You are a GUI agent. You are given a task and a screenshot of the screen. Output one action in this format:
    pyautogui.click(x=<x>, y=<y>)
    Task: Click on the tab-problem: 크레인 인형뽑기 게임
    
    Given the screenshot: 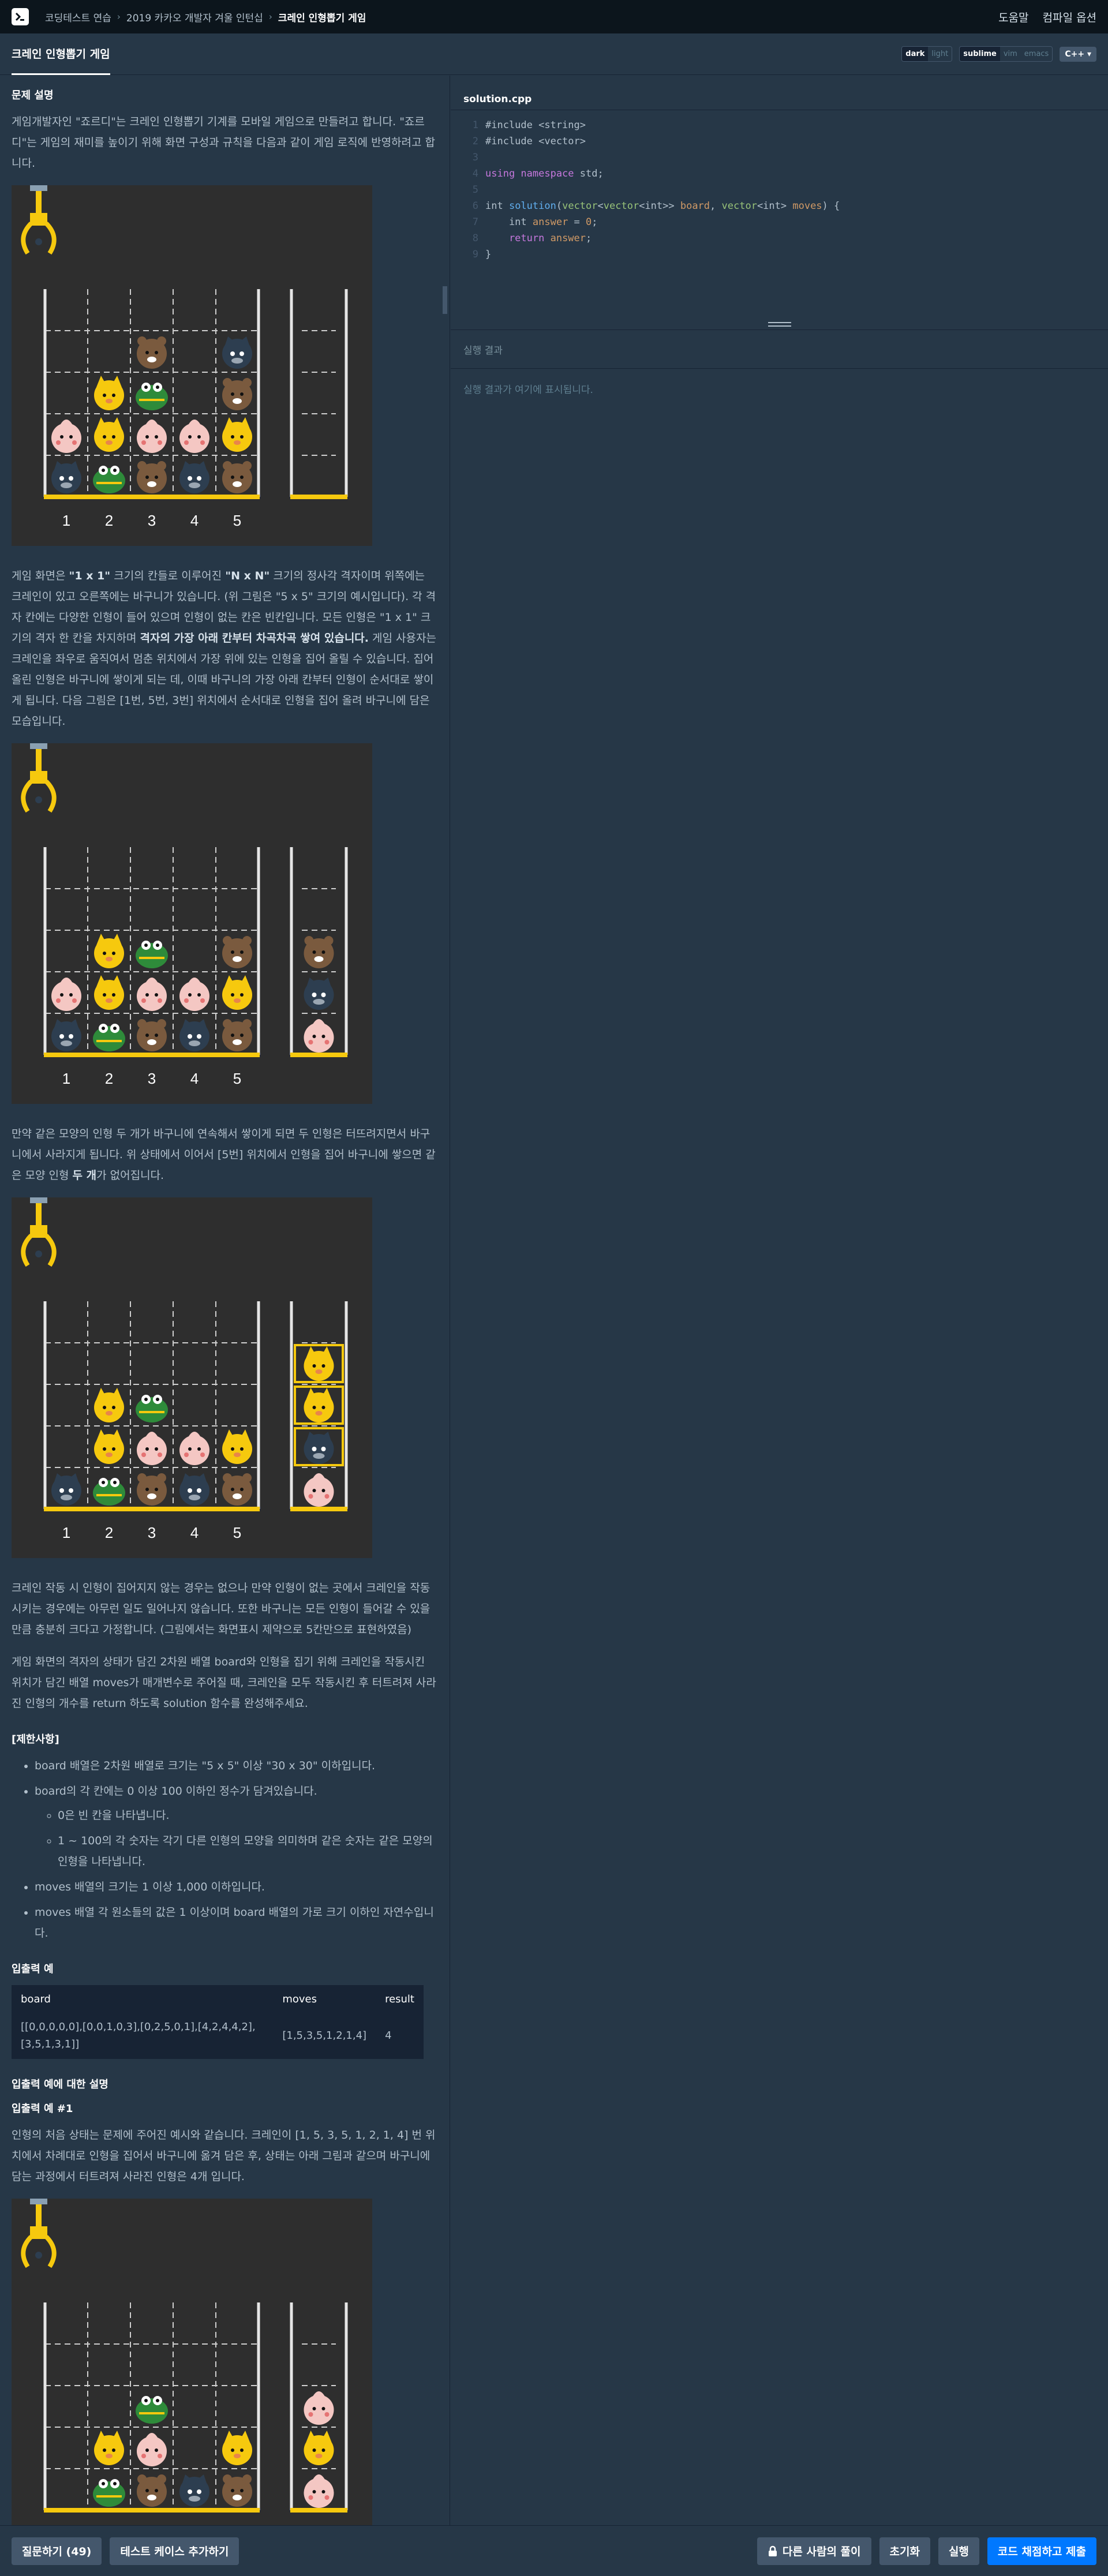 What is the action you would take?
    pyautogui.click(x=61, y=54)
    